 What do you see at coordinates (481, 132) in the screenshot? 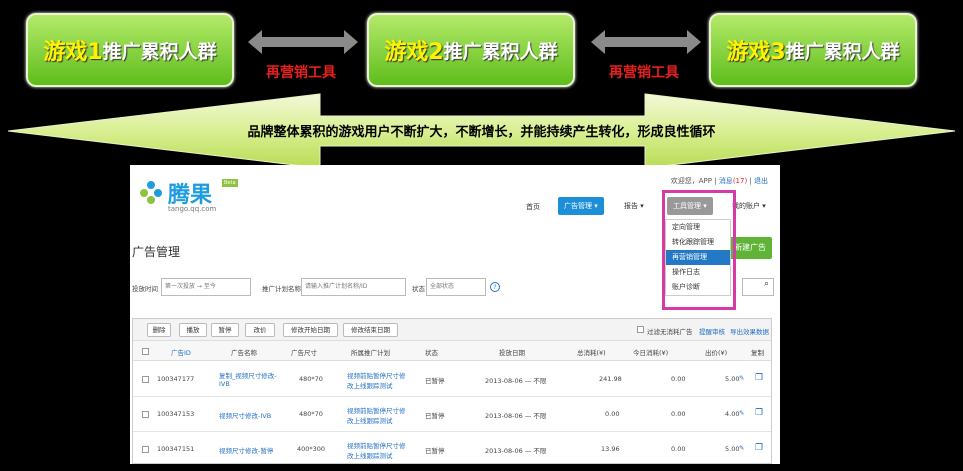
I see `banner-text: 品牌整体累积的游戏用户不断扩大，不断增长，并能持续产生转化，形成良性循环` at bounding box center [481, 132].